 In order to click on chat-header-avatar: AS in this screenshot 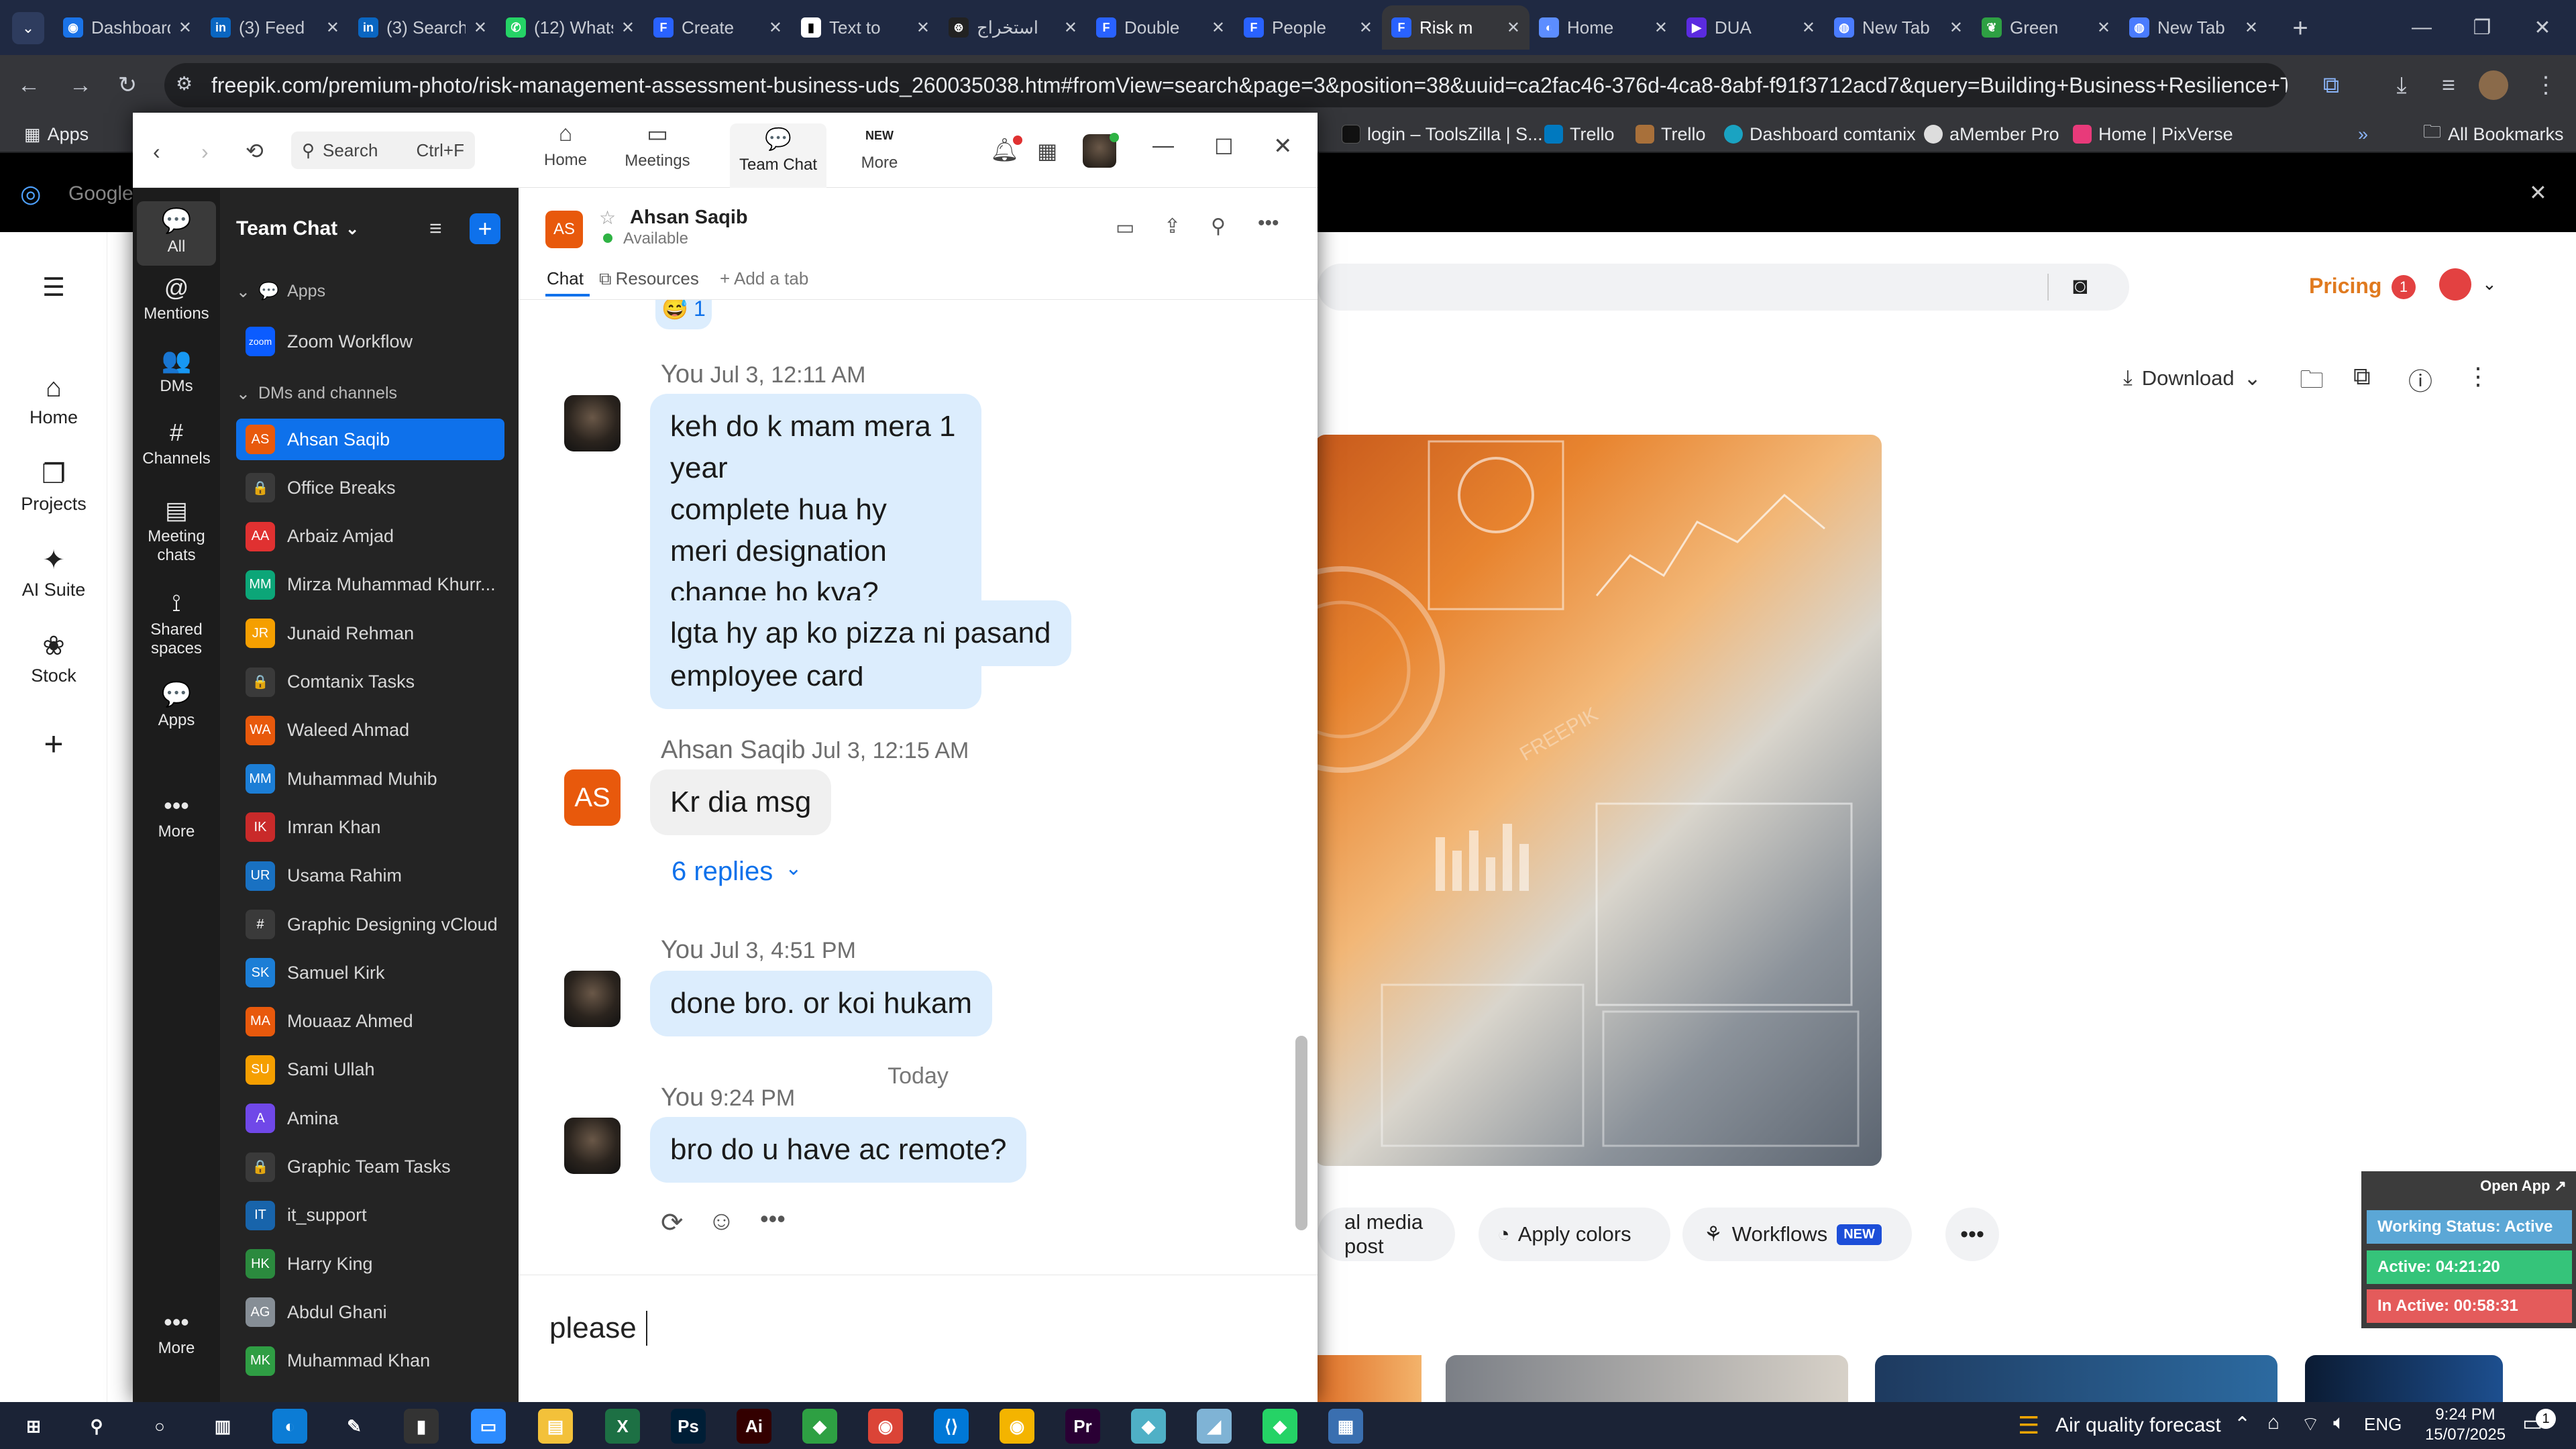, I will do `click(564, 229)`.